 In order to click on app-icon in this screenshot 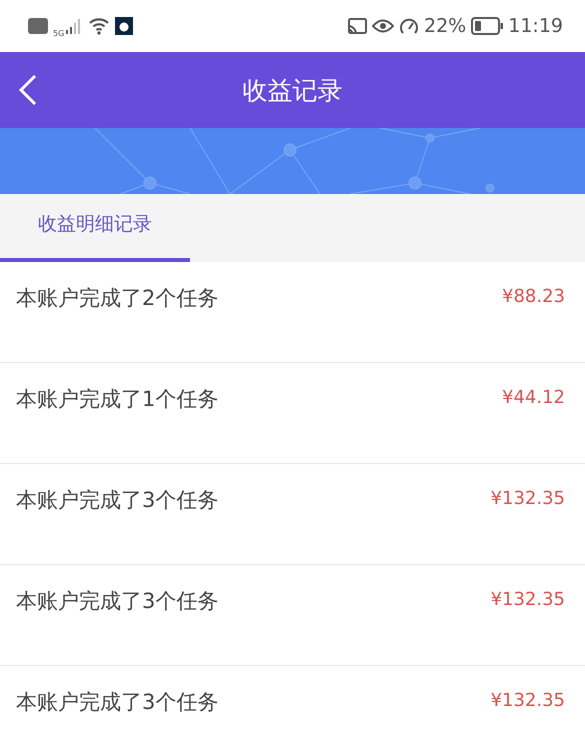, I will do `click(124, 26)`.